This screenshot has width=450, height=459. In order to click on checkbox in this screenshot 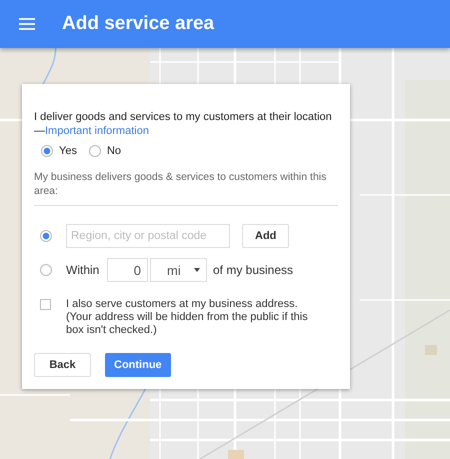, I will do `click(45, 304)`.